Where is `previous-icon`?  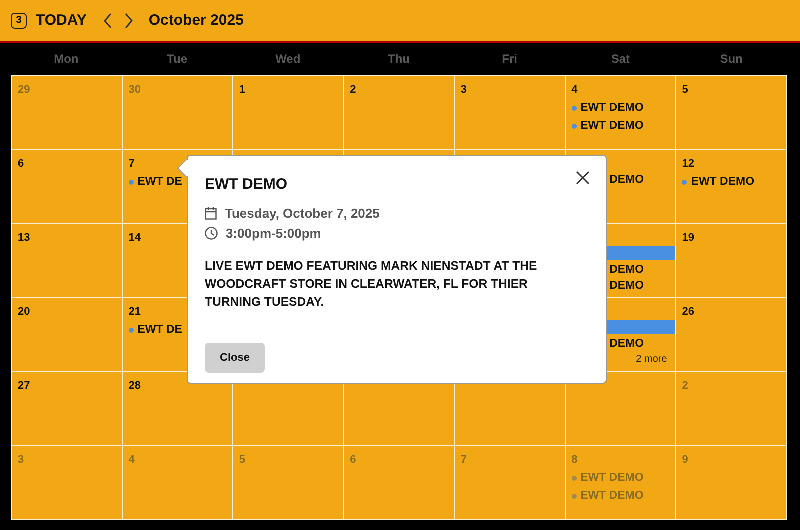
previous-icon is located at coordinates (107, 20).